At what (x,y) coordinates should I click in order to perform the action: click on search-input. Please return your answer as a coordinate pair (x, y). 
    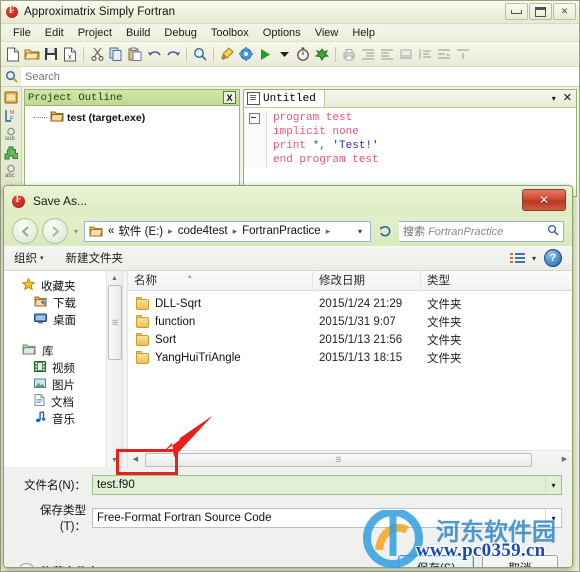
    Looking at the image, I should click on (300, 76).